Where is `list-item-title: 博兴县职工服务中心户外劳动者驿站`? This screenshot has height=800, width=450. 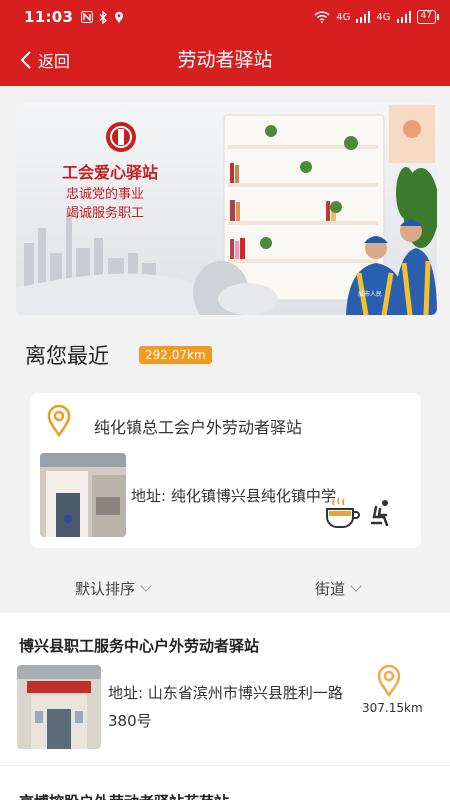
list-item-title: 博兴县职工服务中心户外劳动者驿站 is located at coordinates (139, 646).